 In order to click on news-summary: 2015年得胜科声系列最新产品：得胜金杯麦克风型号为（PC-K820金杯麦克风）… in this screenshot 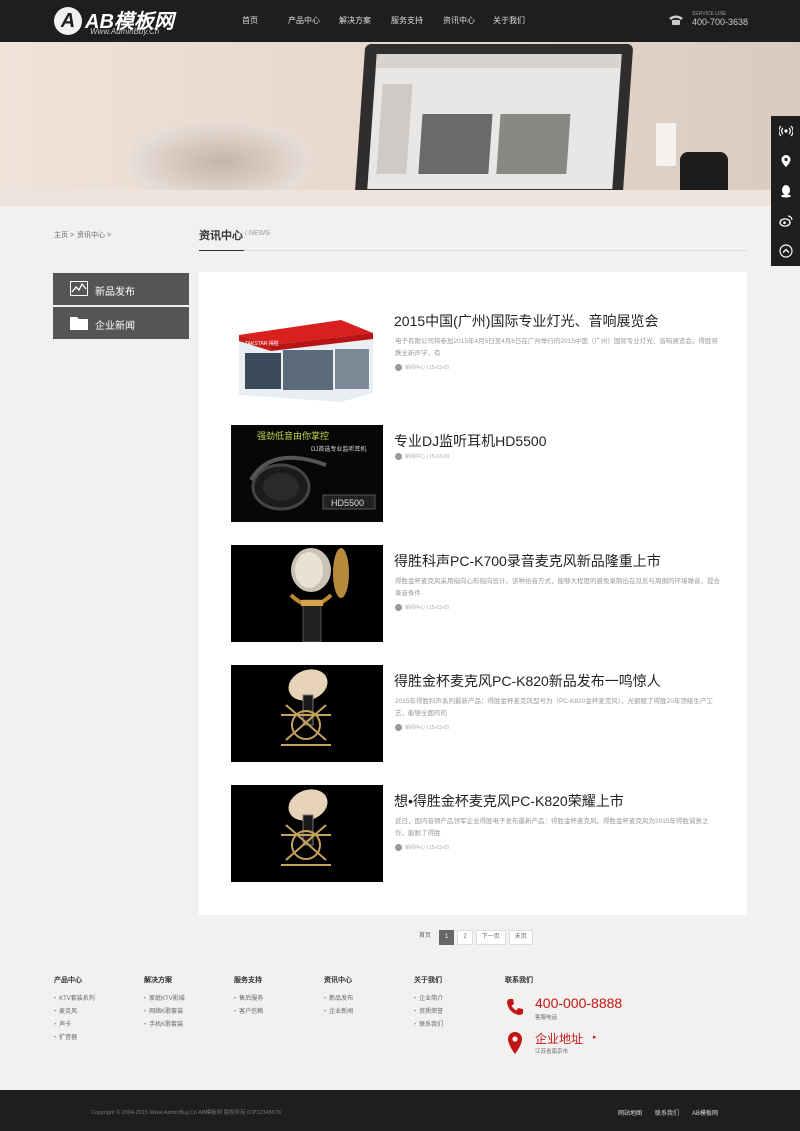, I will do `click(554, 707)`.